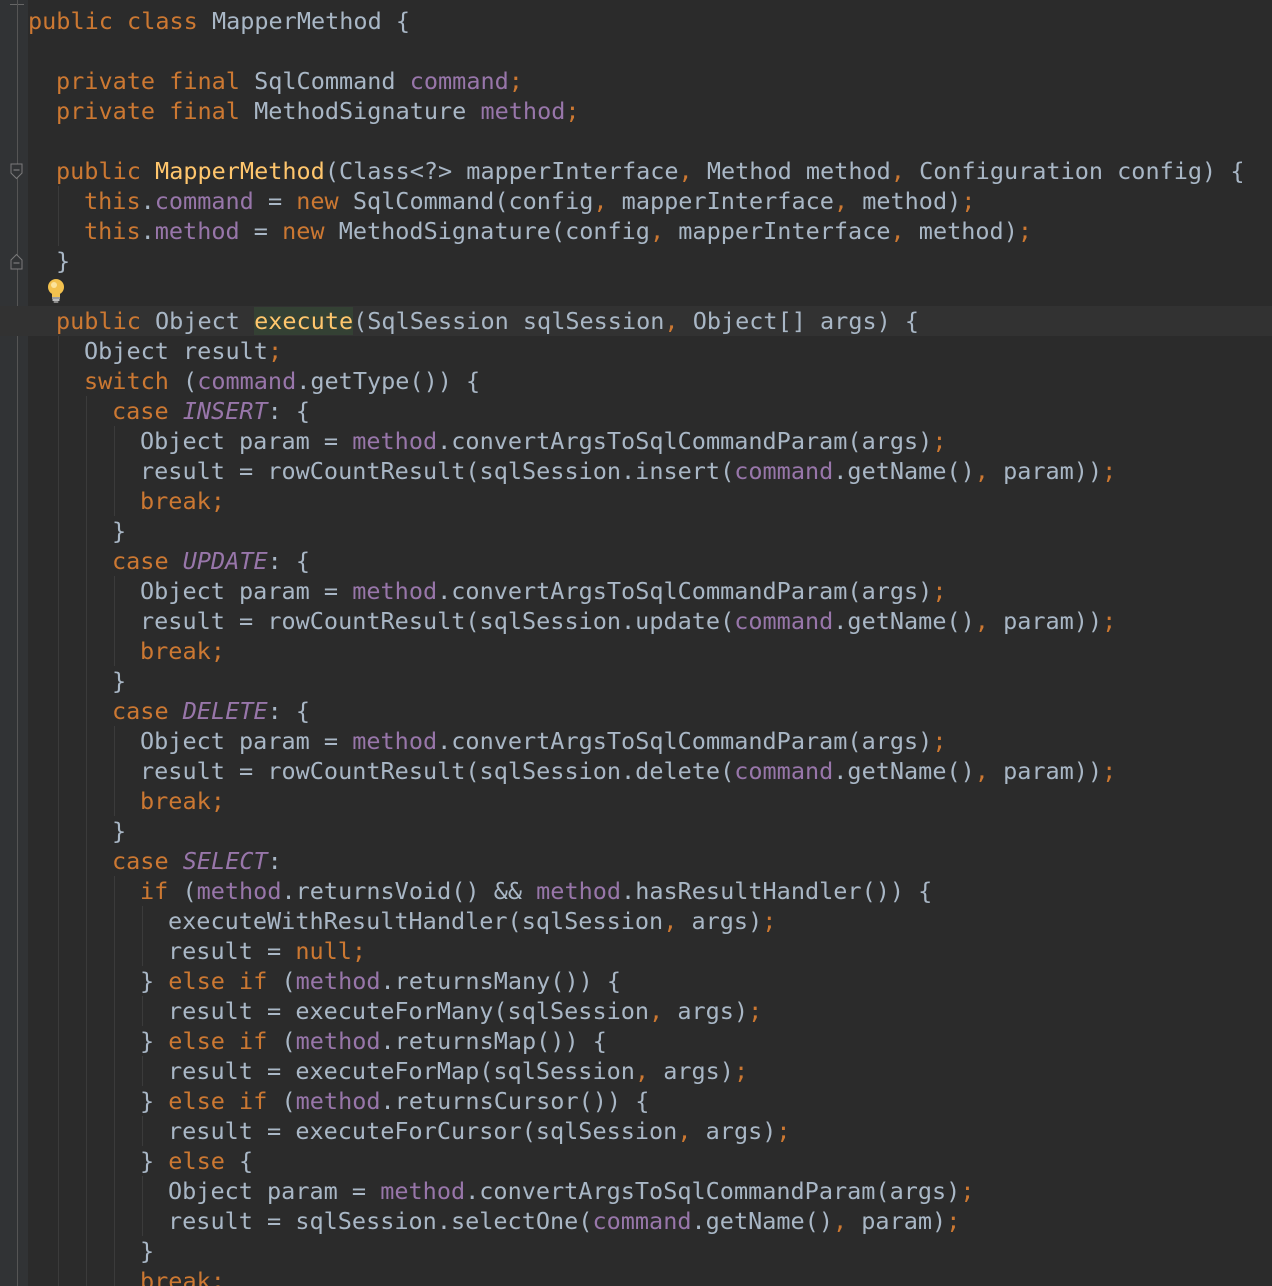 The image size is (1272, 1286). I want to click on intention-bulb-icon, so click(56, 291).